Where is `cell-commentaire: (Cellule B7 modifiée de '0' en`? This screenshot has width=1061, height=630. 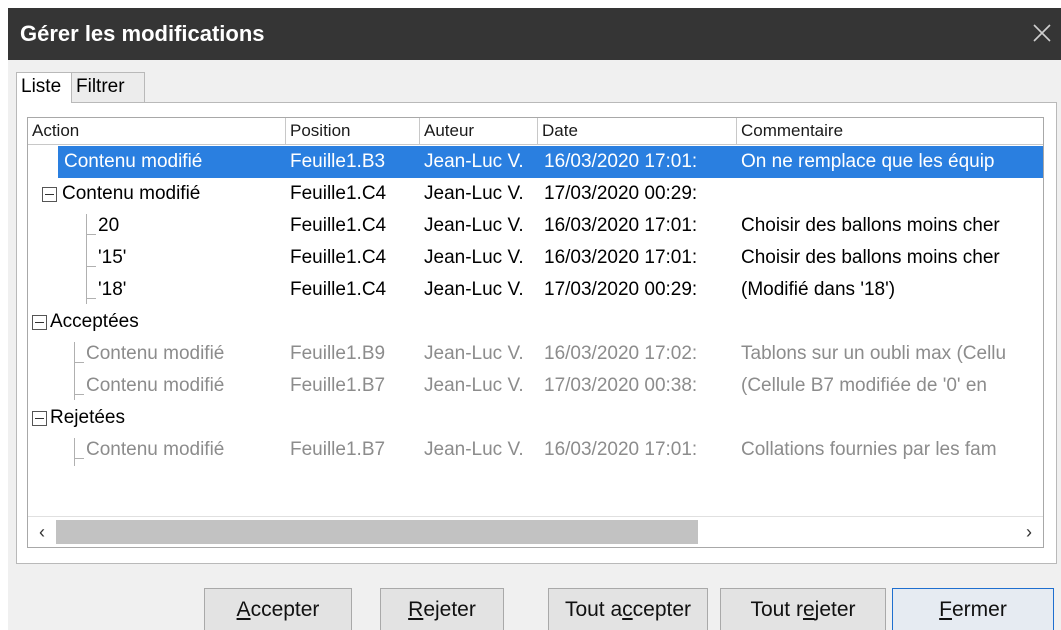 cell-commentaire: (Cellule B7 modifiée de '0' en is located at coordinates (864, 385).